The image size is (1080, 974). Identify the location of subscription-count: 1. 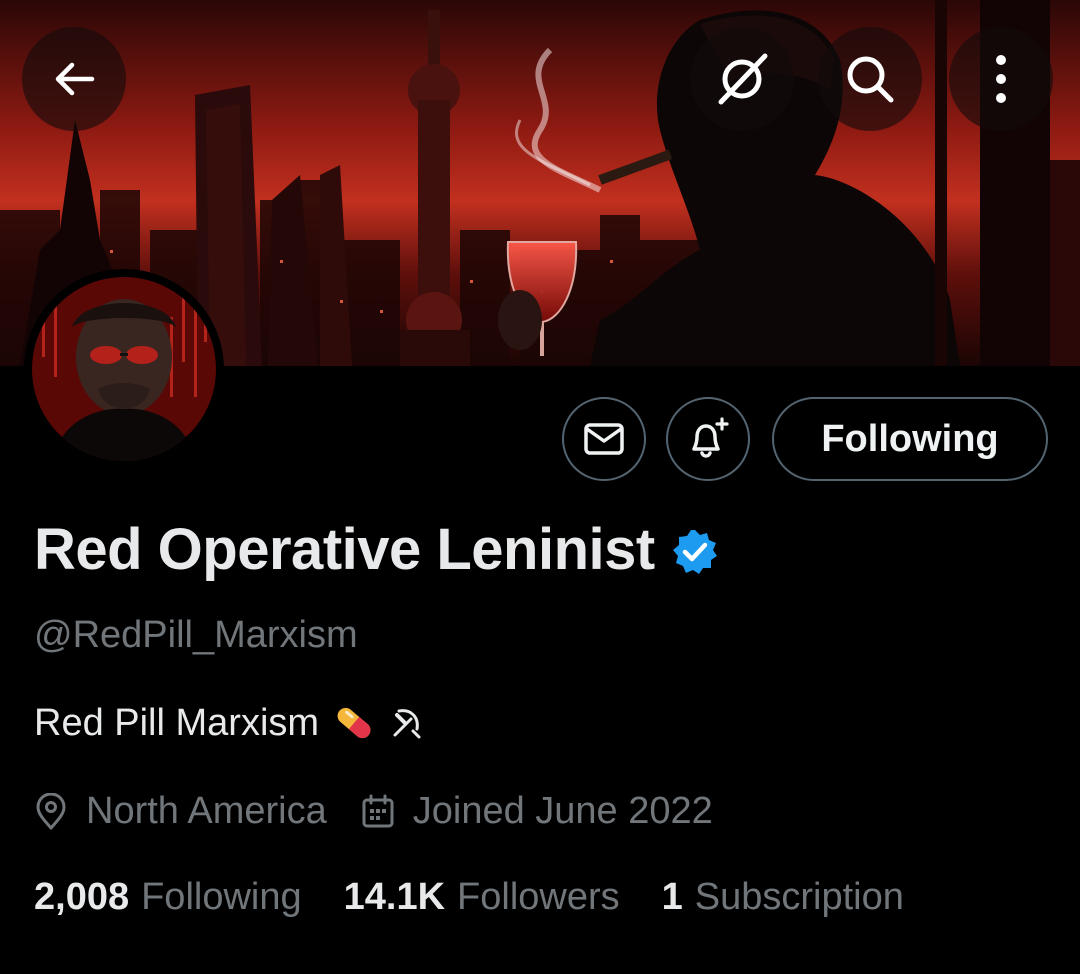
(672, 897).